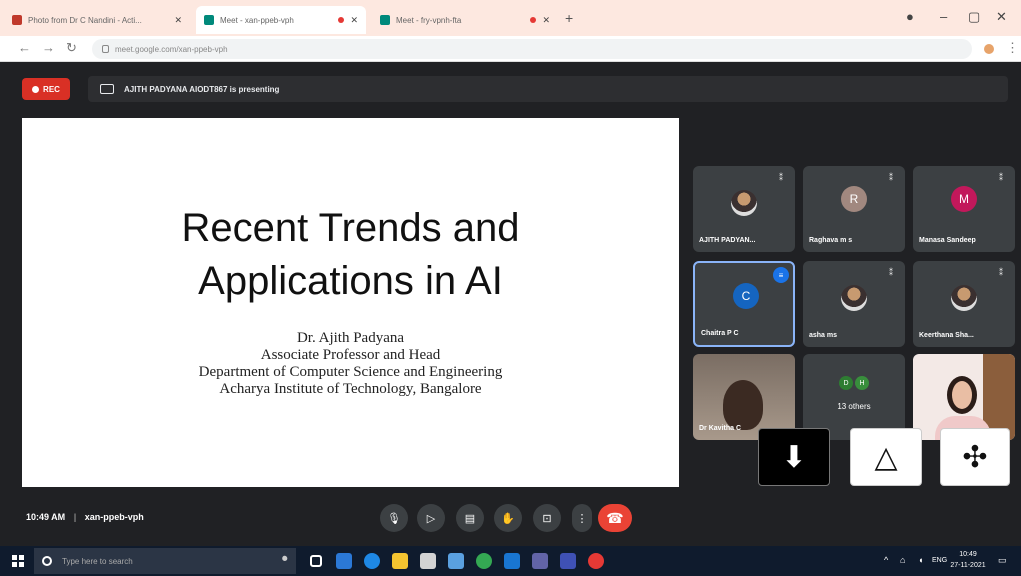 Image resolution: width=1021 pixels, height=576 pixels. What do you see at coordinates (854, 383) in the screenshot?
I see `others-avatars: D H` at bounding box center [854, 383].